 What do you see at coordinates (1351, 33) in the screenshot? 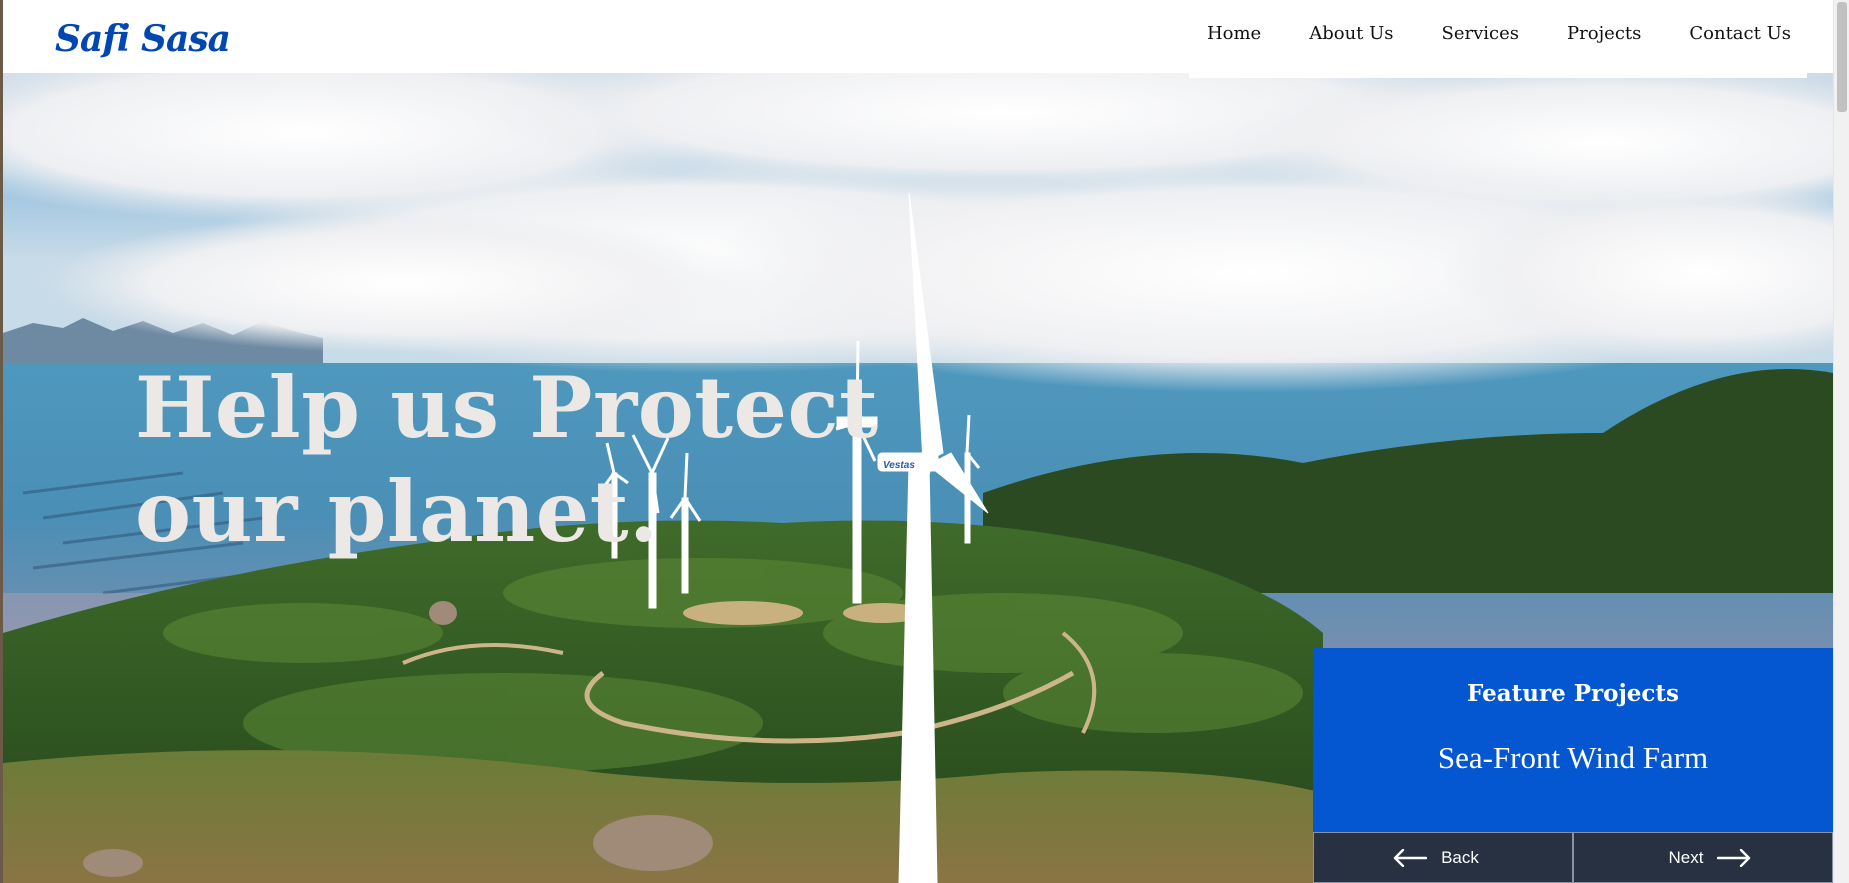
I see `nav-about-us: About Us` at bounding box center [1351, 33].